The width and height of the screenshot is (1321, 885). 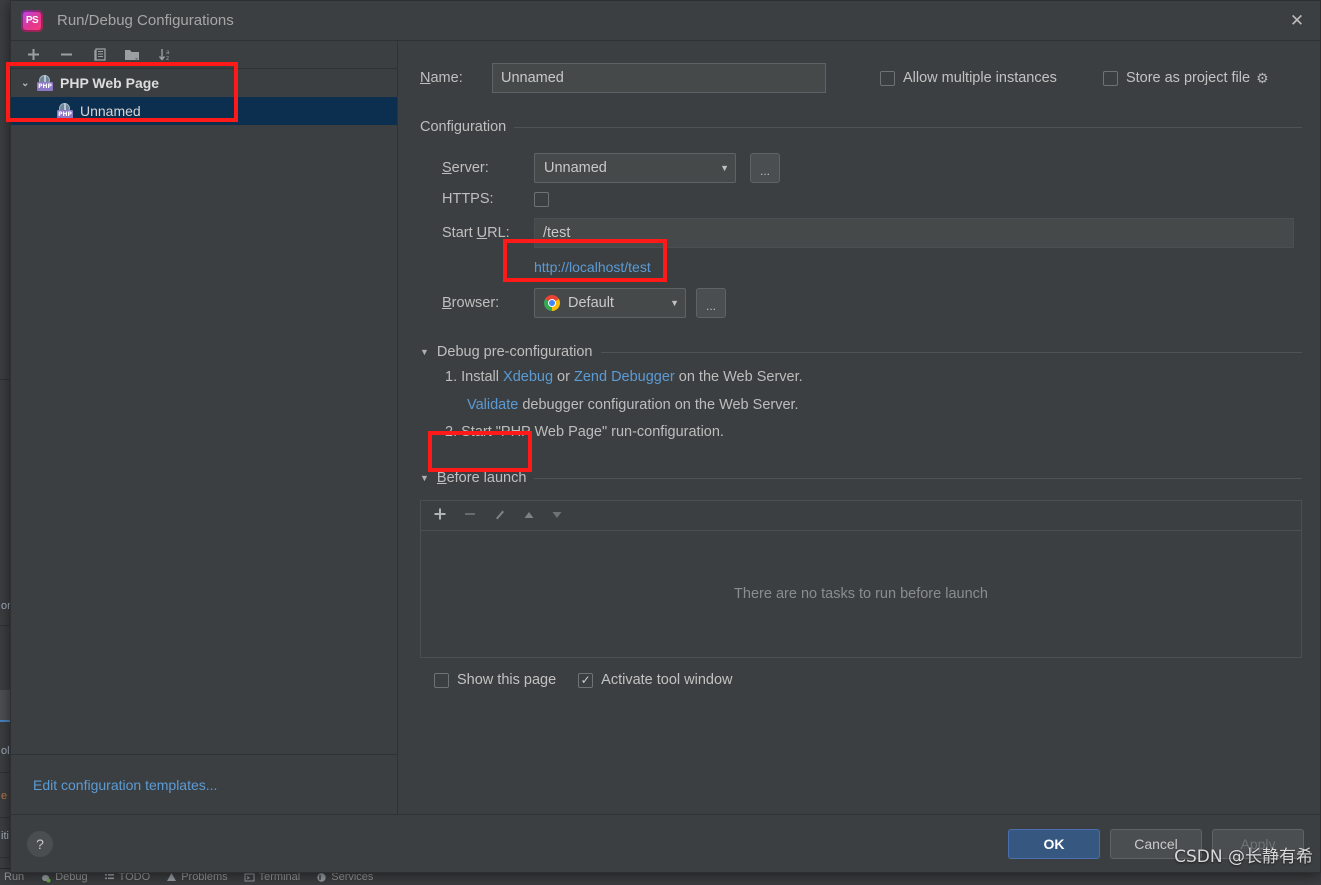 I want to click on before-launch-header: ▼ Before launch, so click(x=861, y=478).